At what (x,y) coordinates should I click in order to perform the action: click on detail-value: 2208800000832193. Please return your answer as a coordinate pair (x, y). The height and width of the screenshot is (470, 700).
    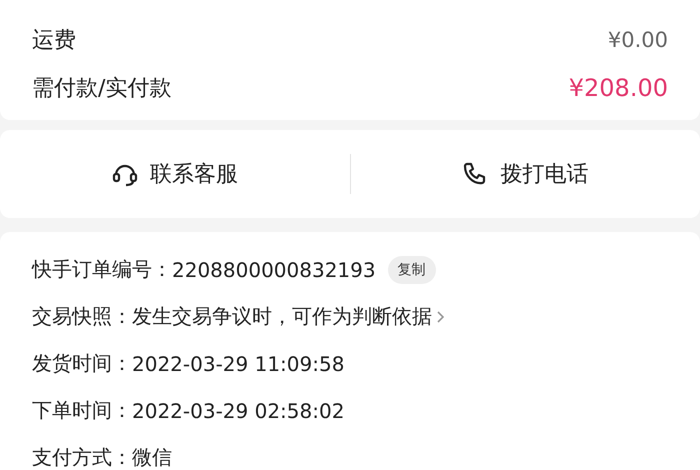
    Looking at the image, I should click on (274, 270).